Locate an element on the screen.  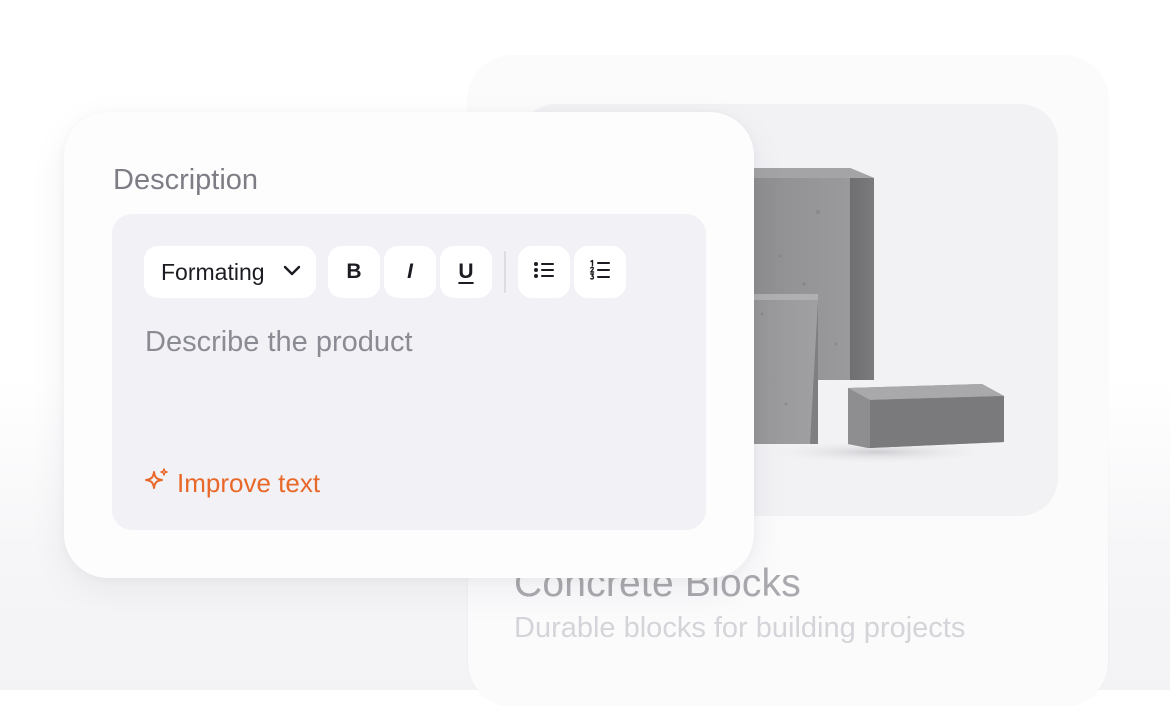
numbered-list-button is located at coordinates (600, 272).